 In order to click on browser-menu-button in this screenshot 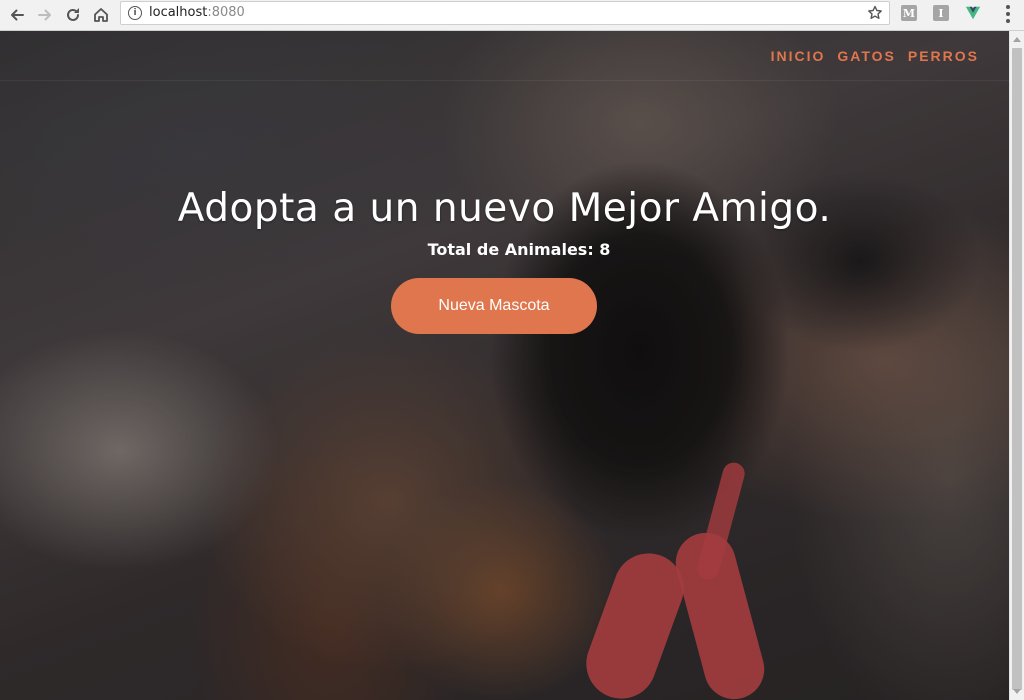, I will do `click(1008, 14)`.